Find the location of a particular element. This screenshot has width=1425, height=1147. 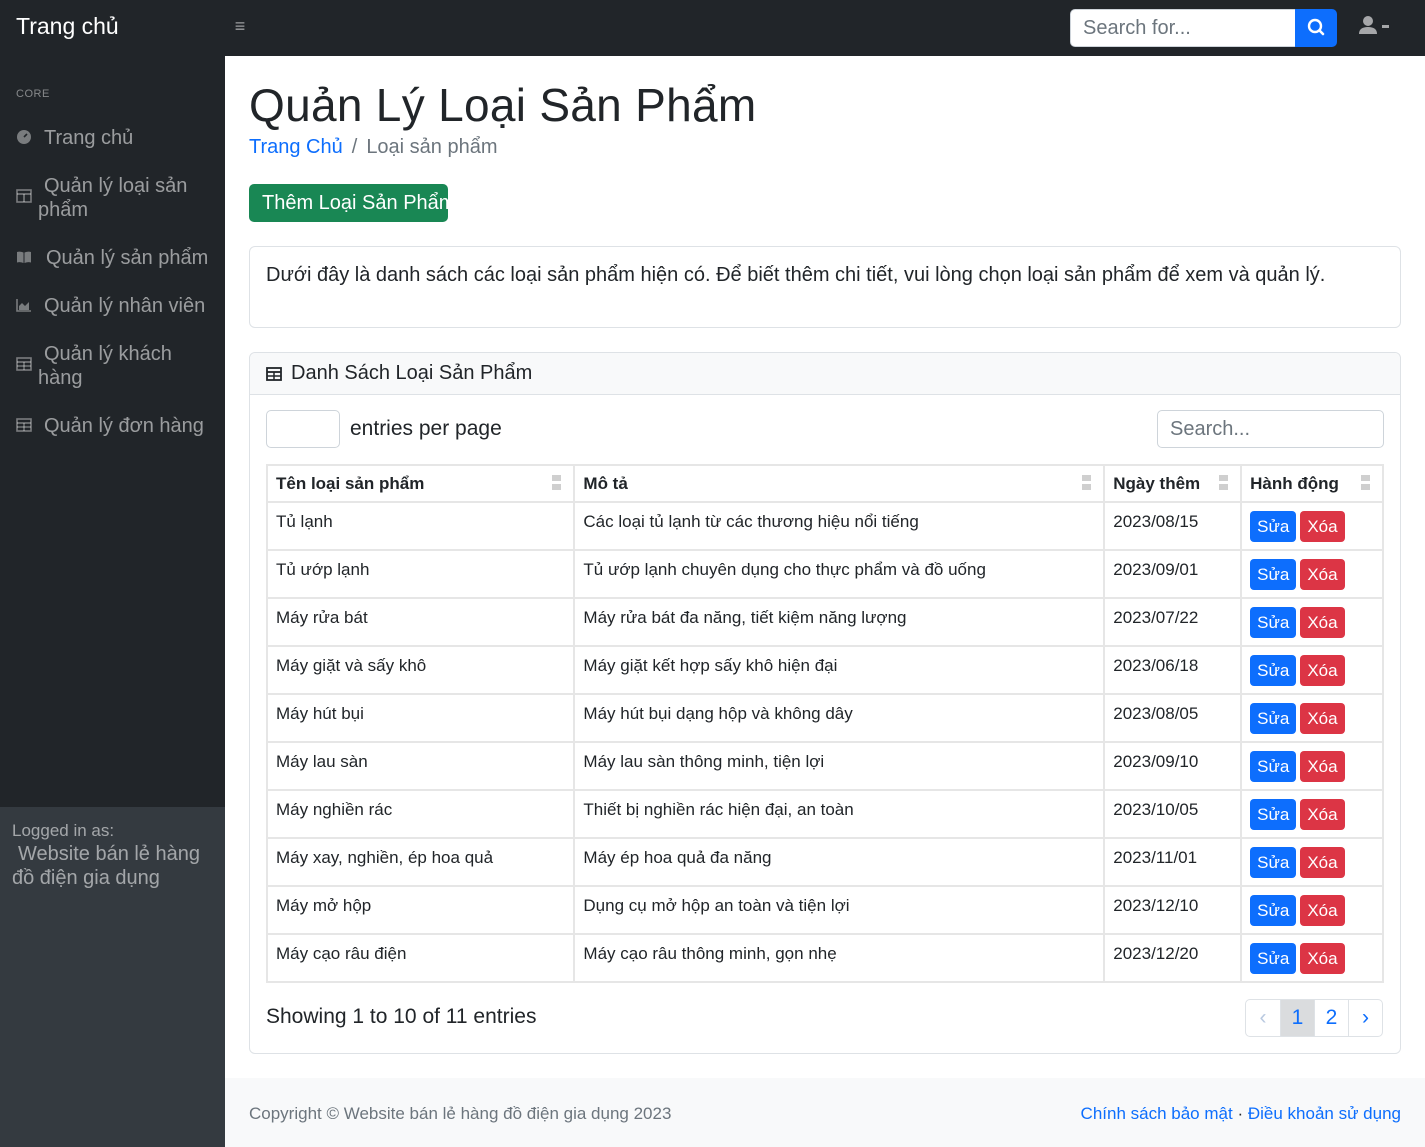

cell-name: Máy hút bụi is located at coordinates (420, 718).